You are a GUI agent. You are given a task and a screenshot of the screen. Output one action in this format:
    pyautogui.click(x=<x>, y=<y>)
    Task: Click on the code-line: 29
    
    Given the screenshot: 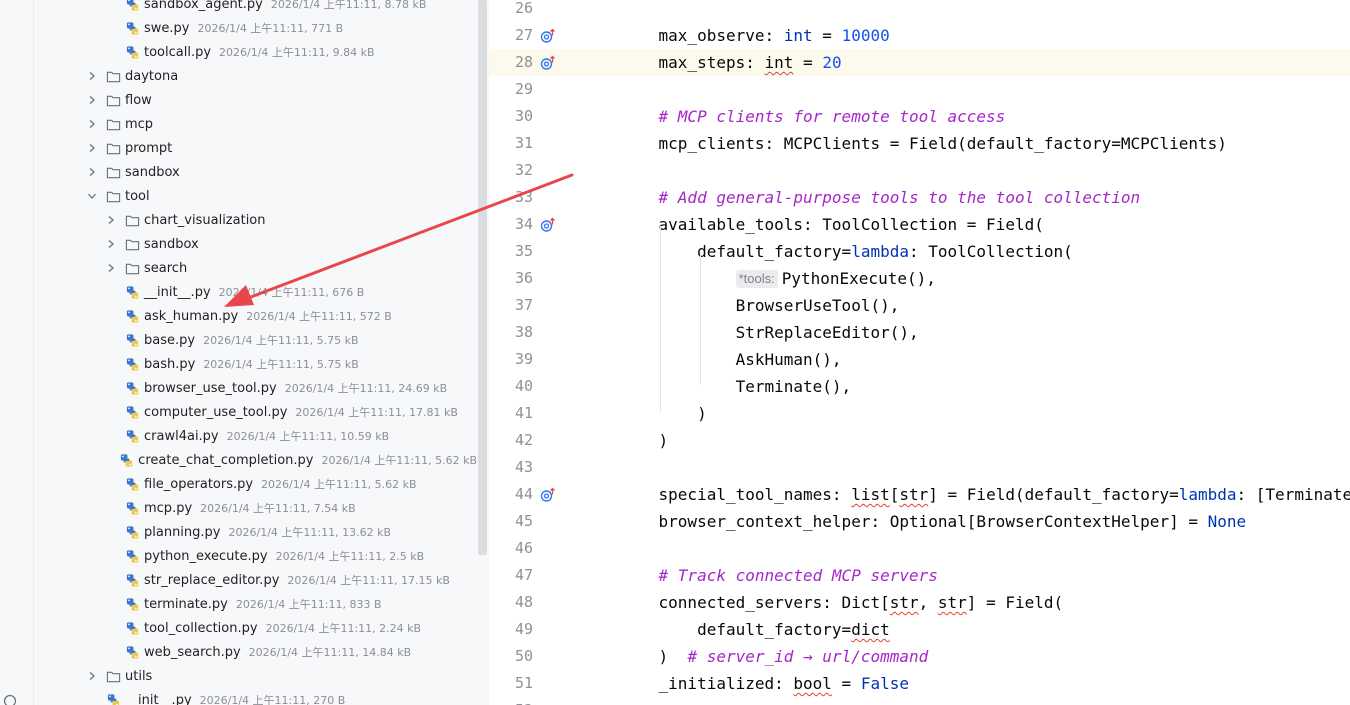 What is the action you would take?
    pyautogui.click(x=919, y=89)
    